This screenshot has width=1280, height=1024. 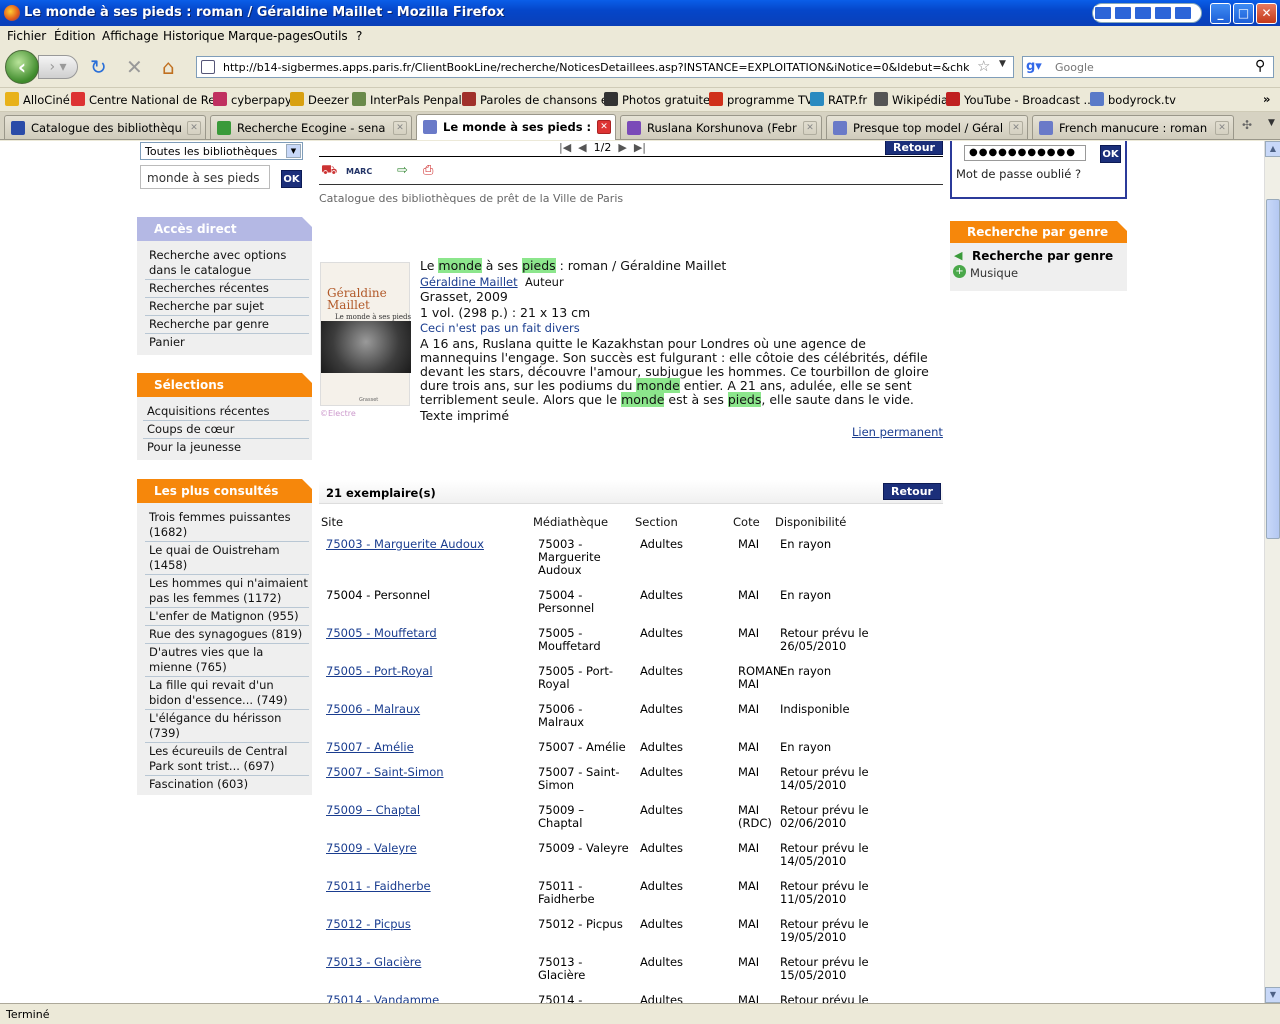 What do you see at coordinates (227, 342) in the screenshot?
I see `acces-direct-item-panier: Panier` at bounding box center [227, 342].